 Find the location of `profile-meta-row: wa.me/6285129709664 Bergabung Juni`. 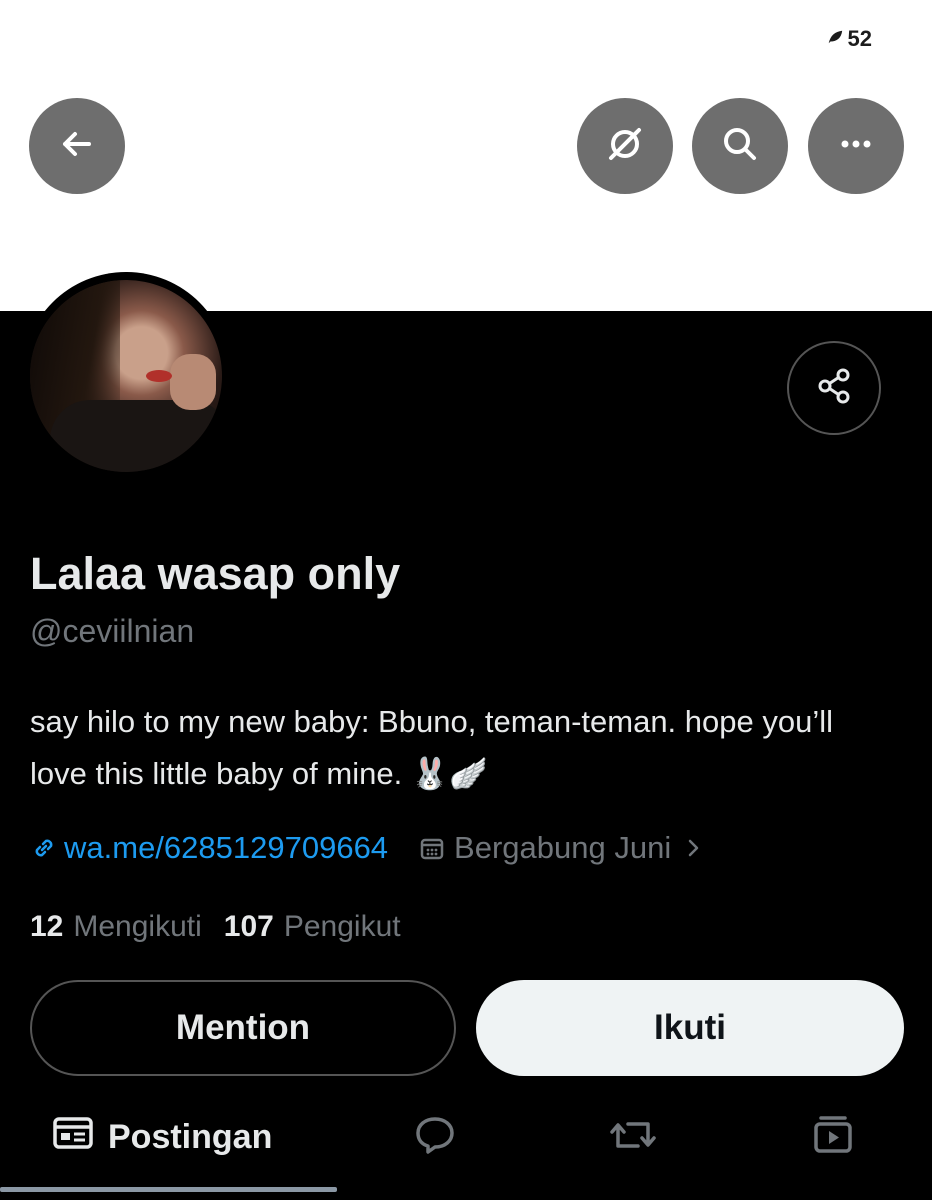

profile-meta-row: wa.me/6285129709664 Bergabung Juni is located at coordinates (367, 848).